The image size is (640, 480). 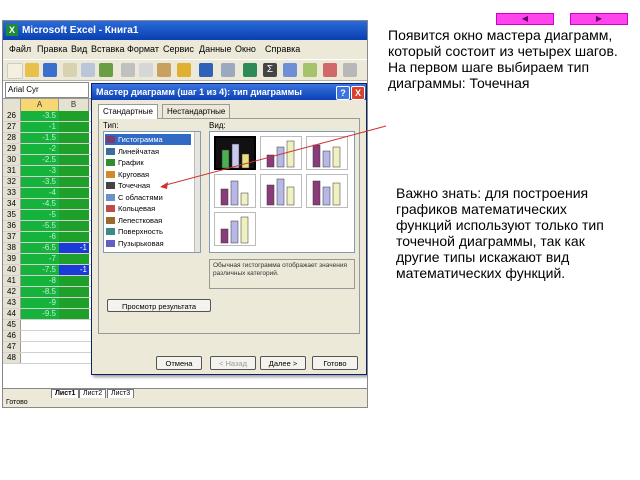 I want to click on next-slide-button: ▶, so click(x=599, y=19).